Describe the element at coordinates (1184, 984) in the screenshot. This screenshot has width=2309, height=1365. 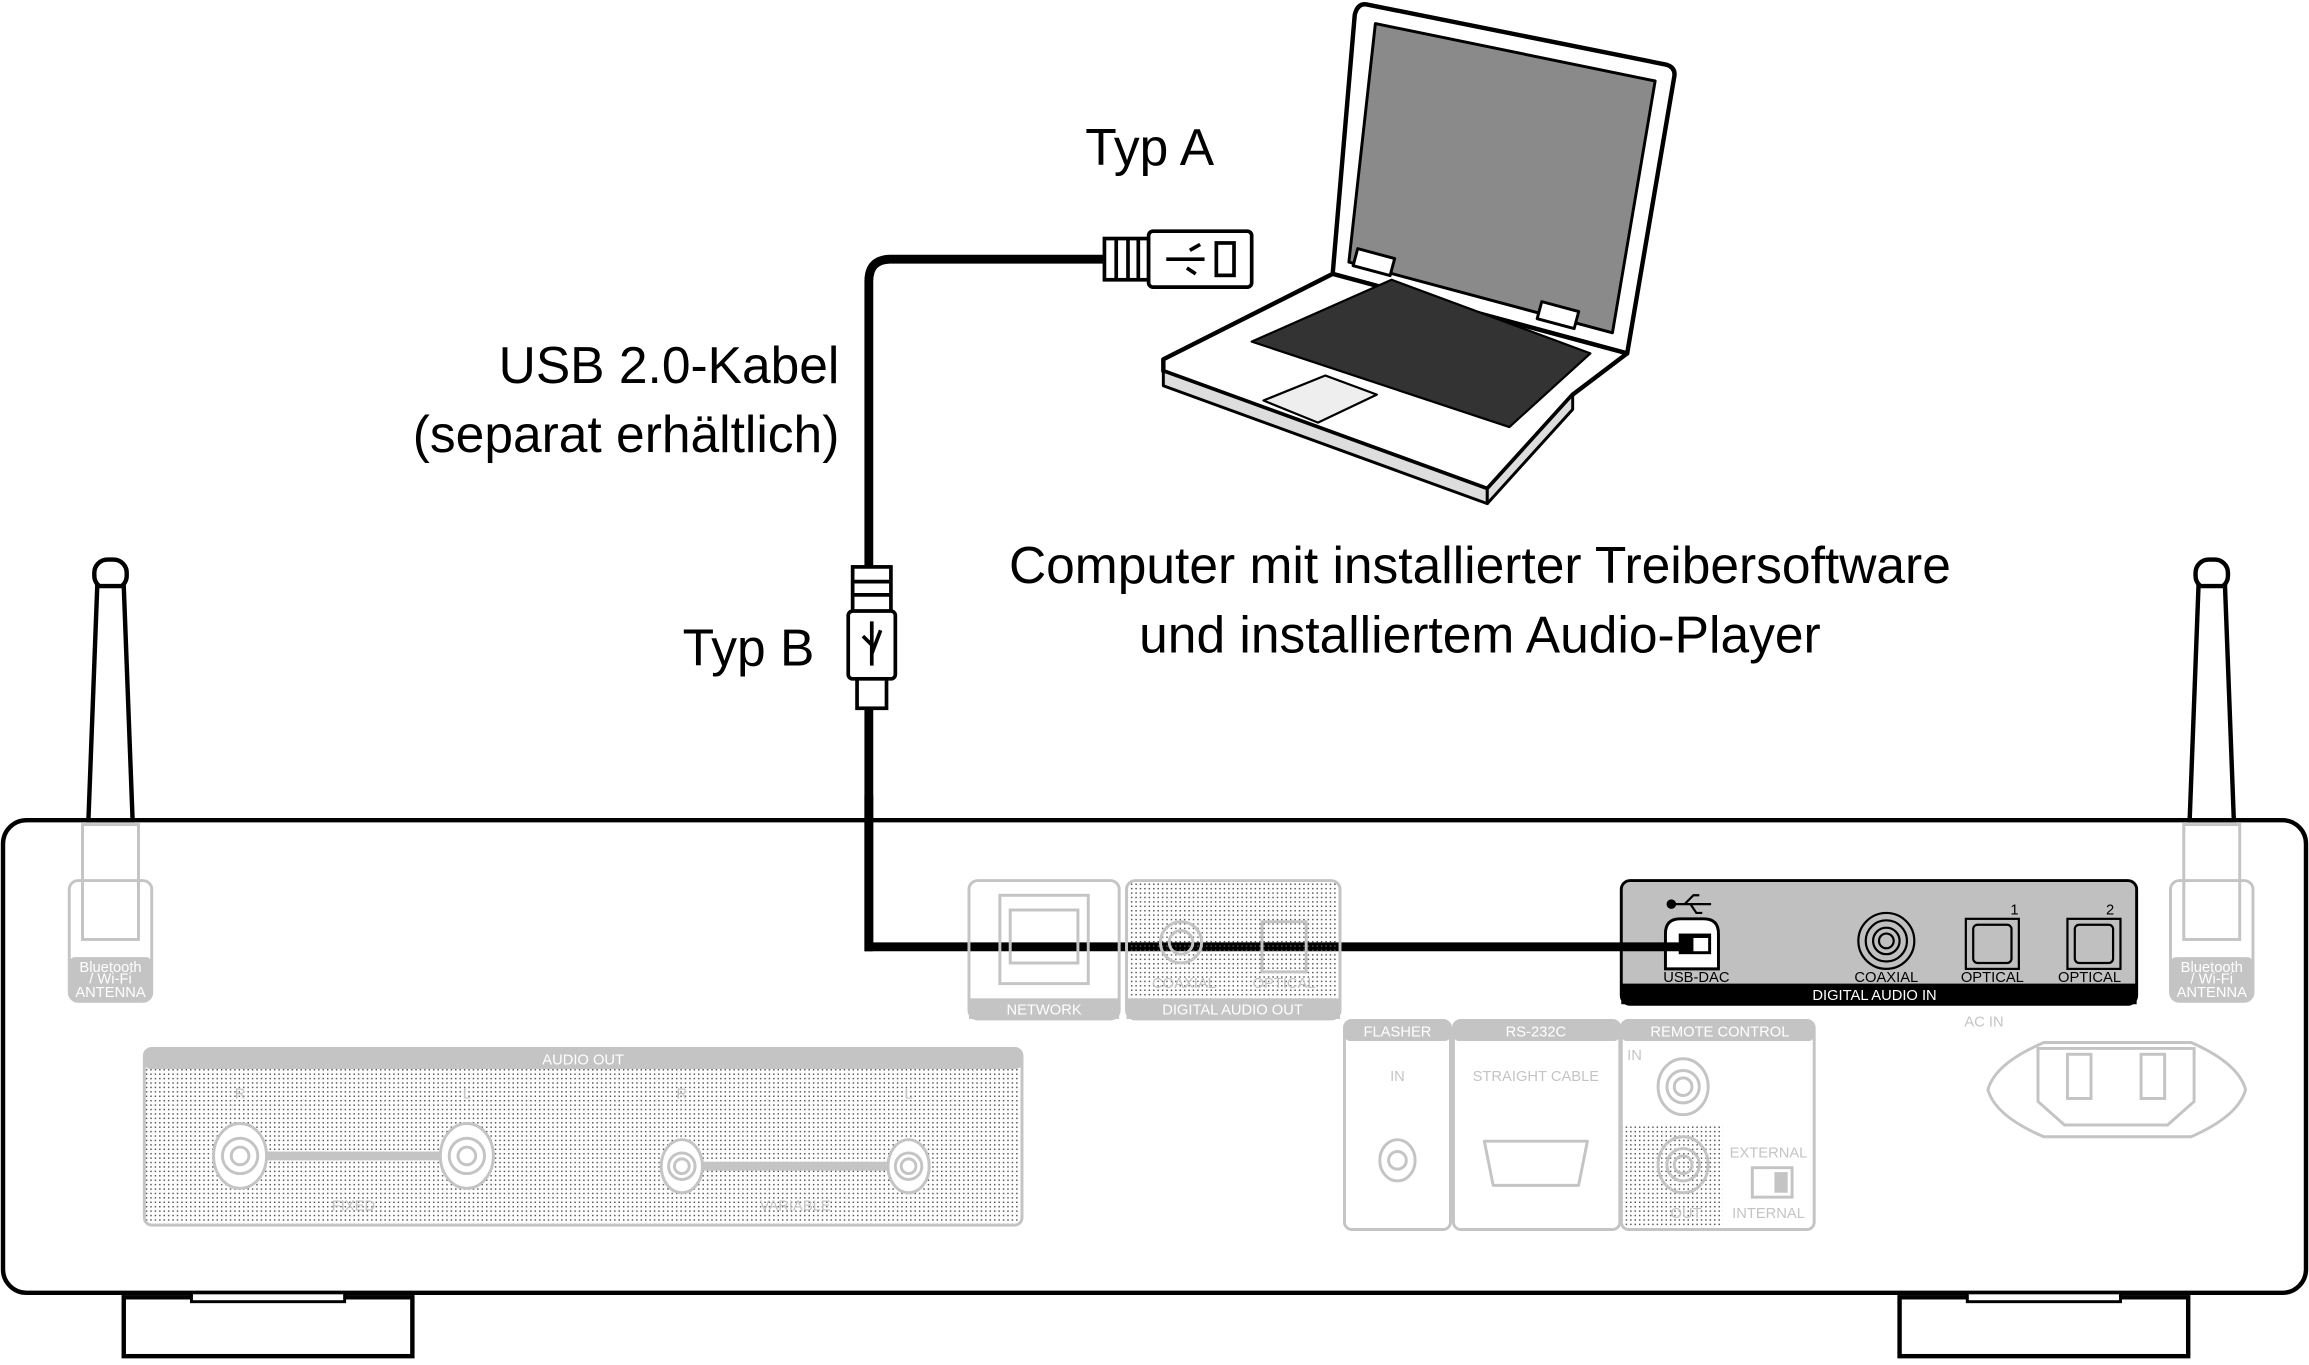
I see `coaxial-out-label: COAXIAL` at that location.